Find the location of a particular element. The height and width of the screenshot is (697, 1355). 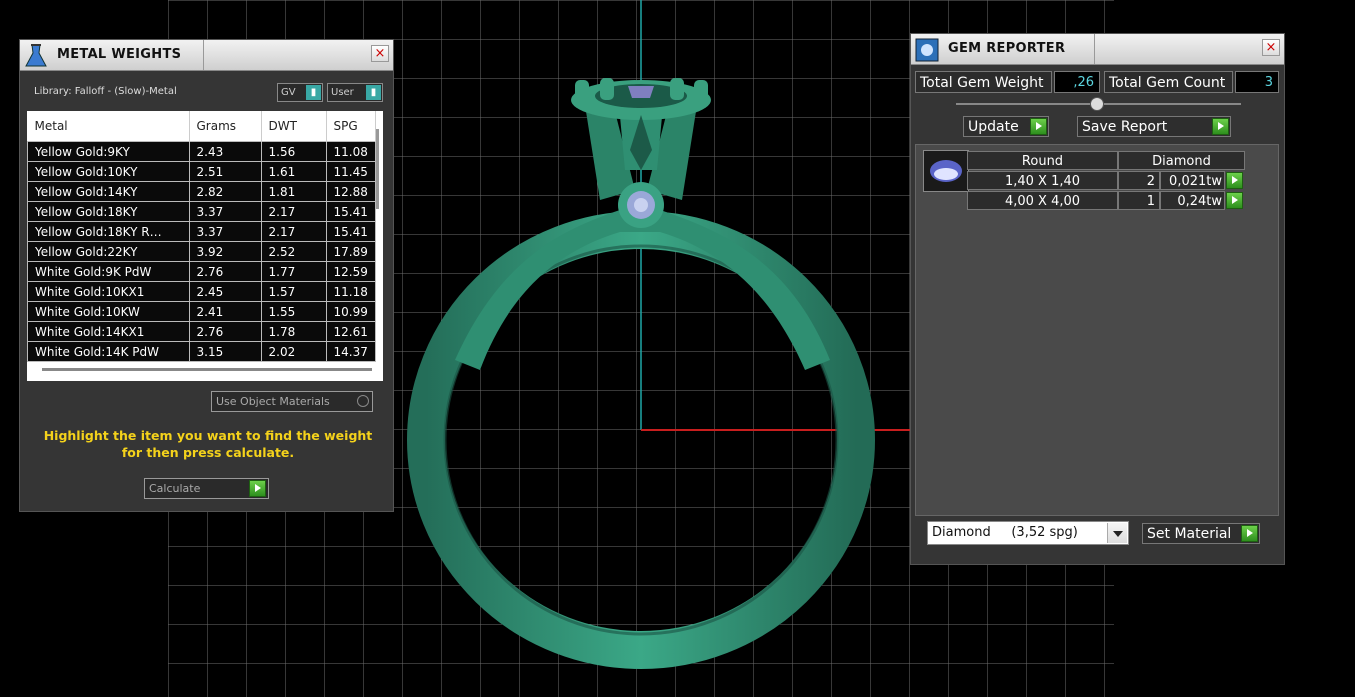

table-row: Yellow Gold:22KY 3.92 2.52 17.89 is located at coordinates (201, 251).